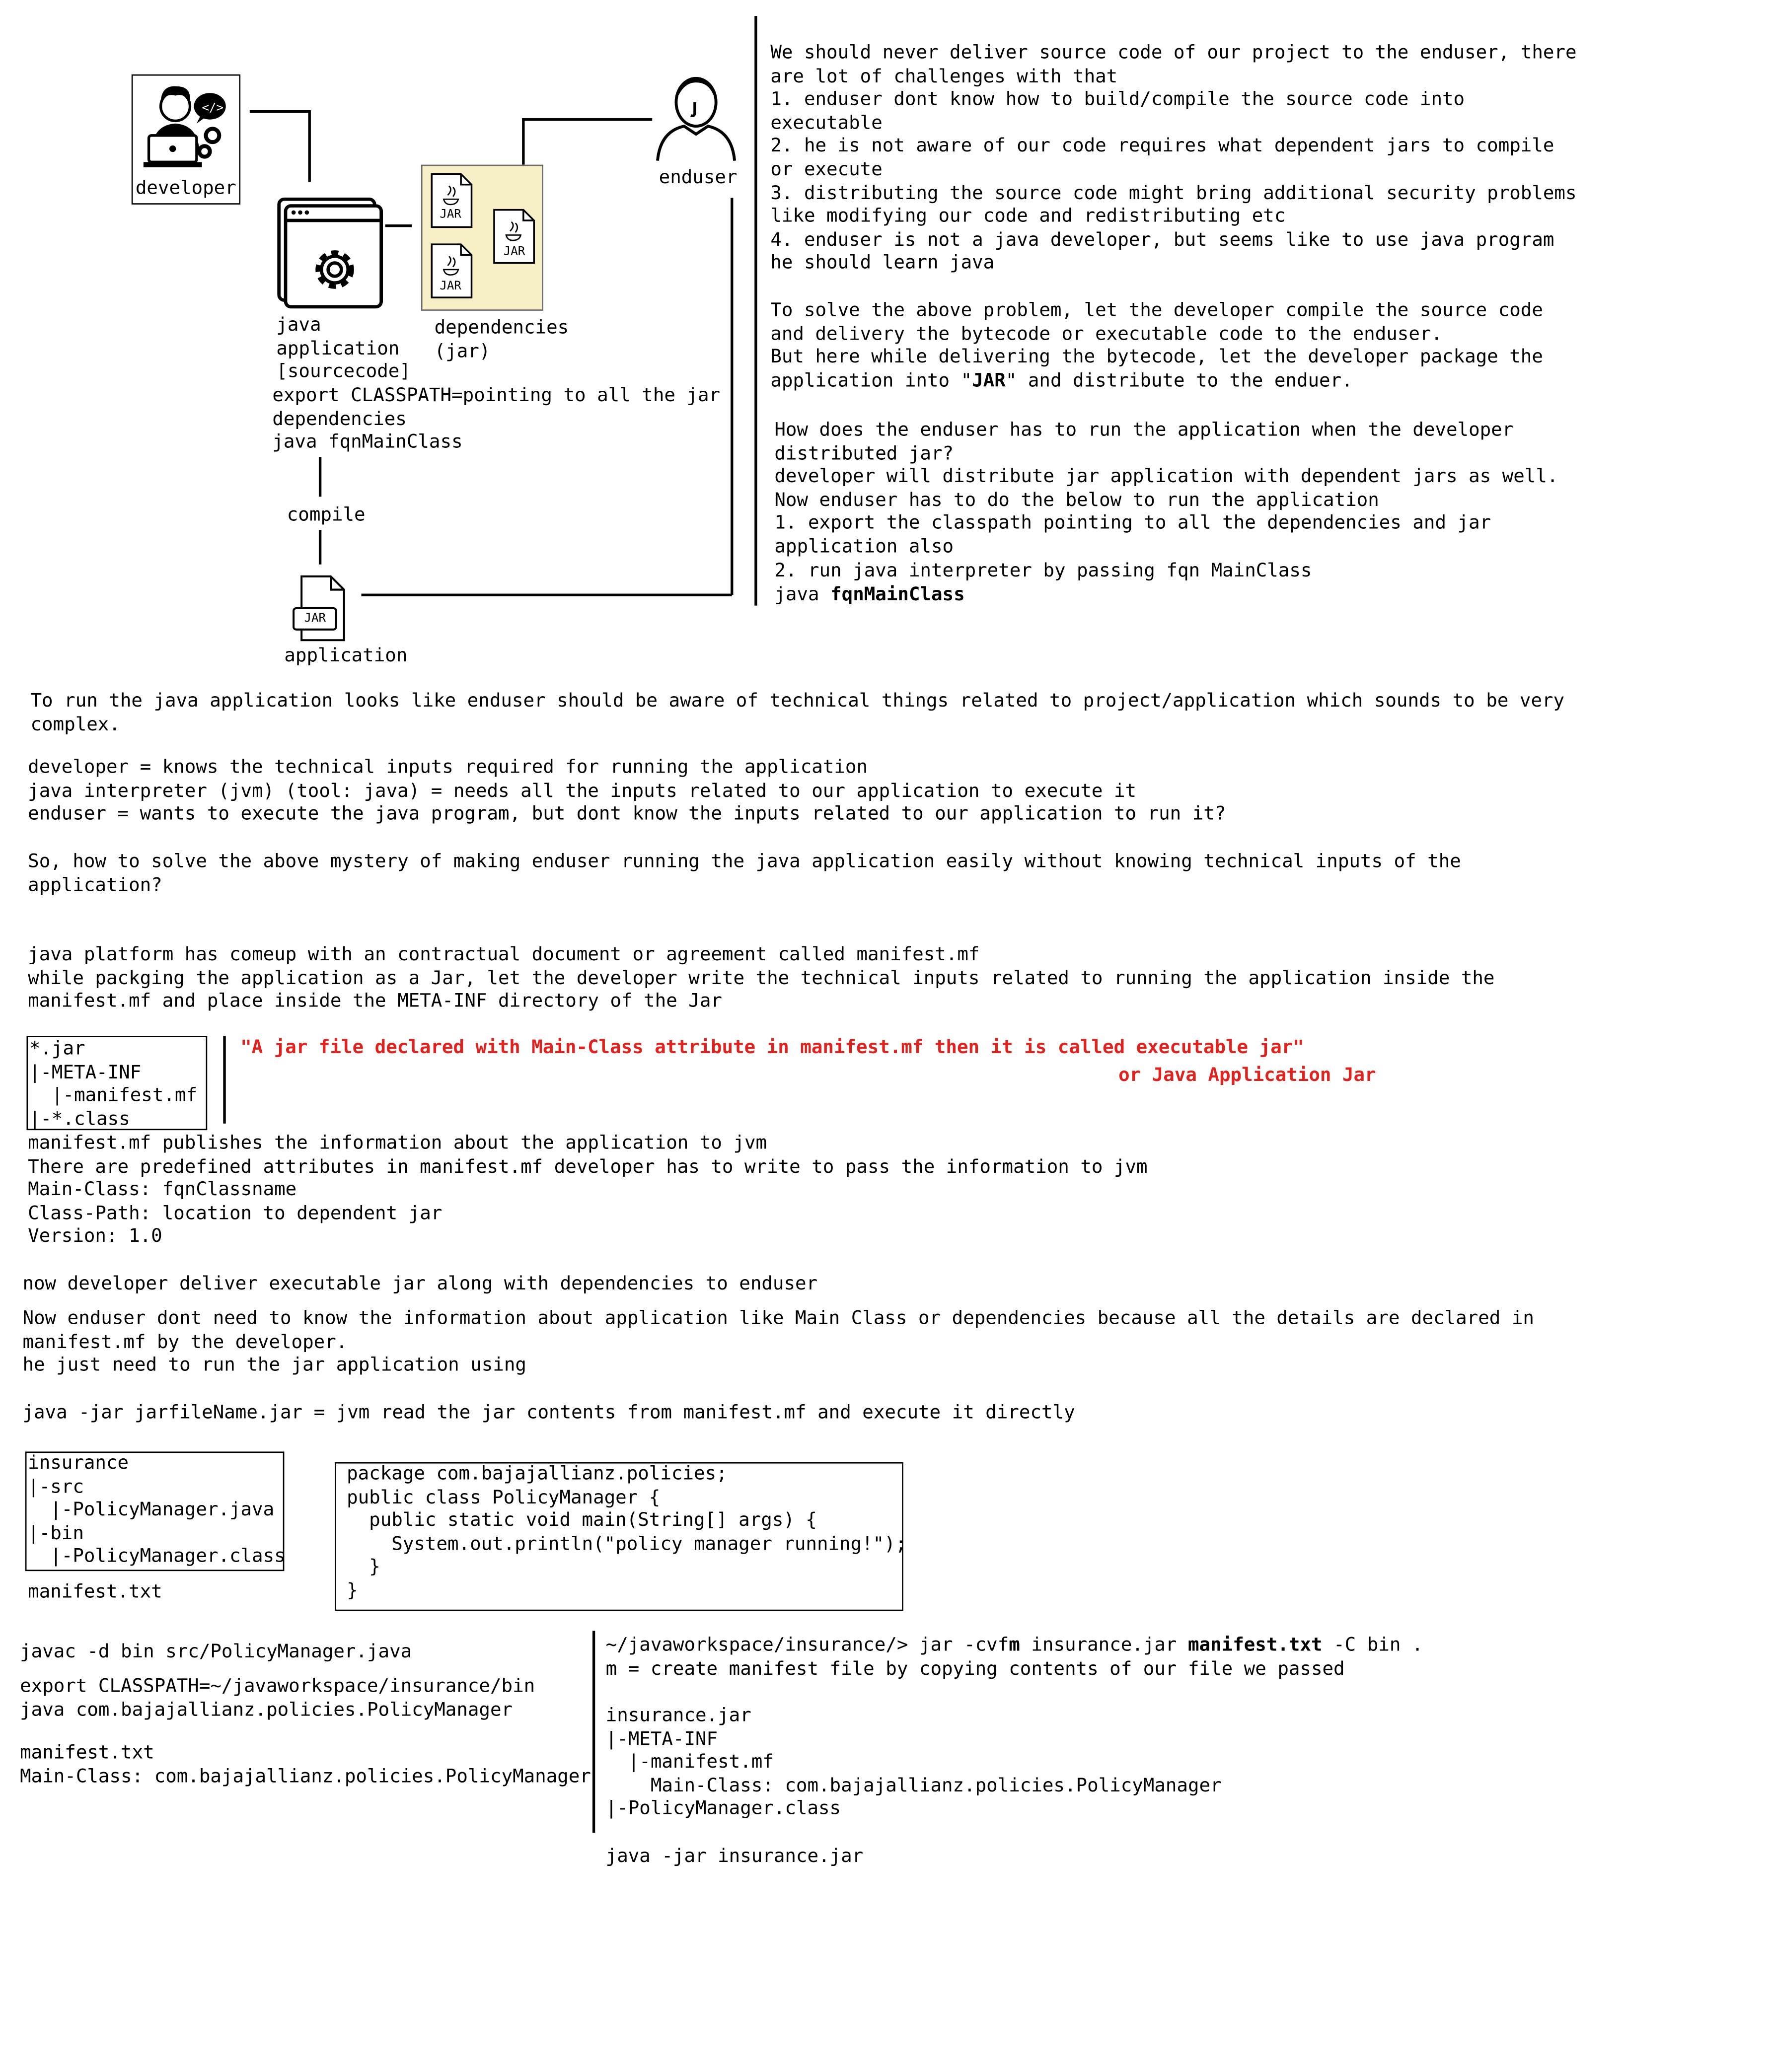 This screenshot has height=2072, width=1772. What do you see at coordinates (343, 349) in the screenshot?
I see `java-app-label: java application [sourcecode]` at bounding box center [343, 349].